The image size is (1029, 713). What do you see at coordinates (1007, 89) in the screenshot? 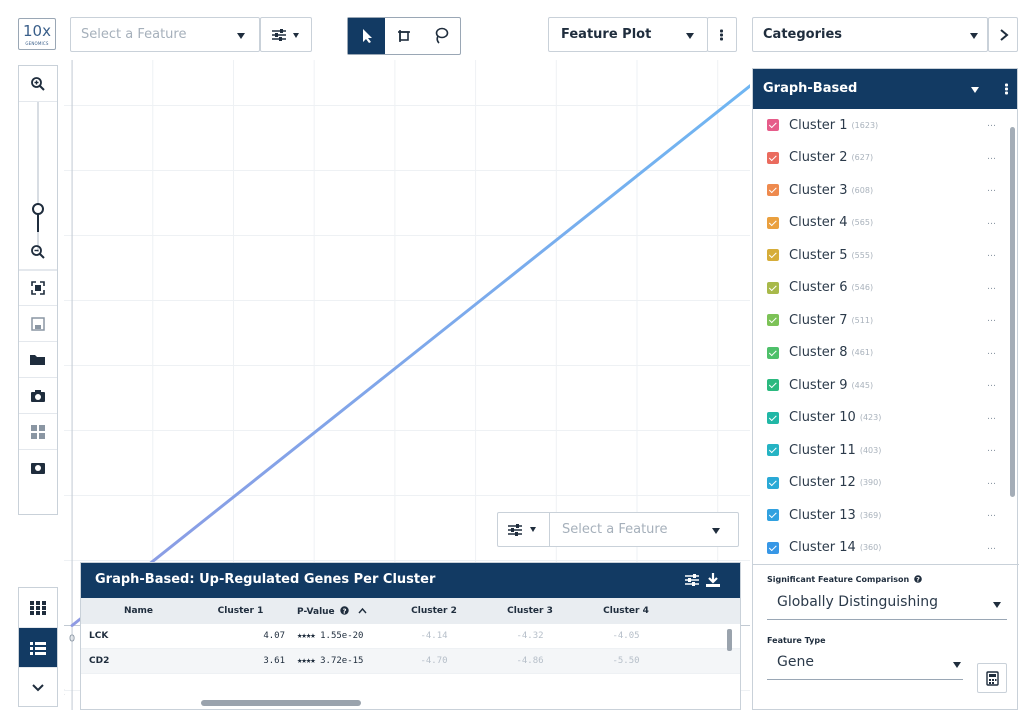
I see `more-vertical-icon` at bounding box center [1007, 89].